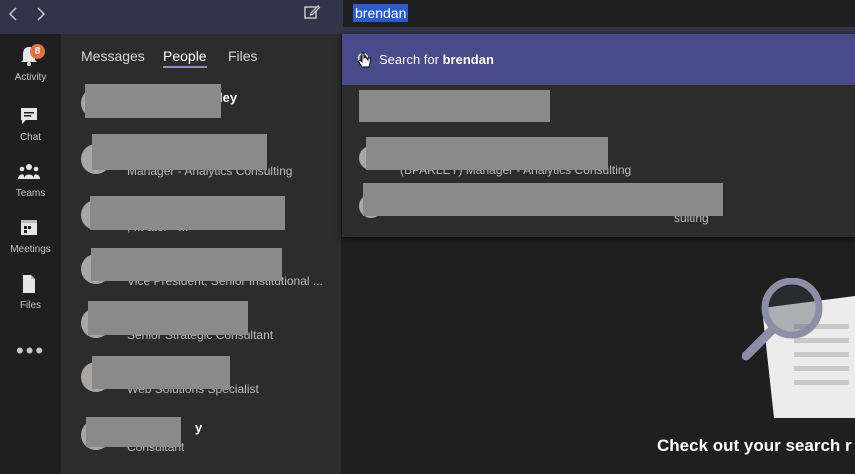 This screenshot has width=855, height=474. What do you see at coordinates (29, 227) in the screenshot?
I see `calendar-icon` at bounding box center [29, 227].